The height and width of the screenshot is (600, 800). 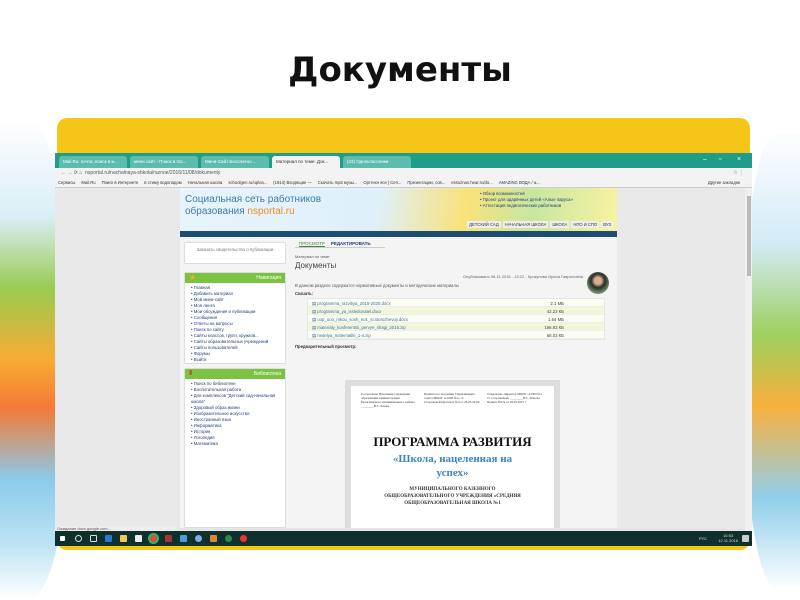 I want to click on tab-edit: РЕДАКТИРОВАТЬ, so click(x=351, y=243).